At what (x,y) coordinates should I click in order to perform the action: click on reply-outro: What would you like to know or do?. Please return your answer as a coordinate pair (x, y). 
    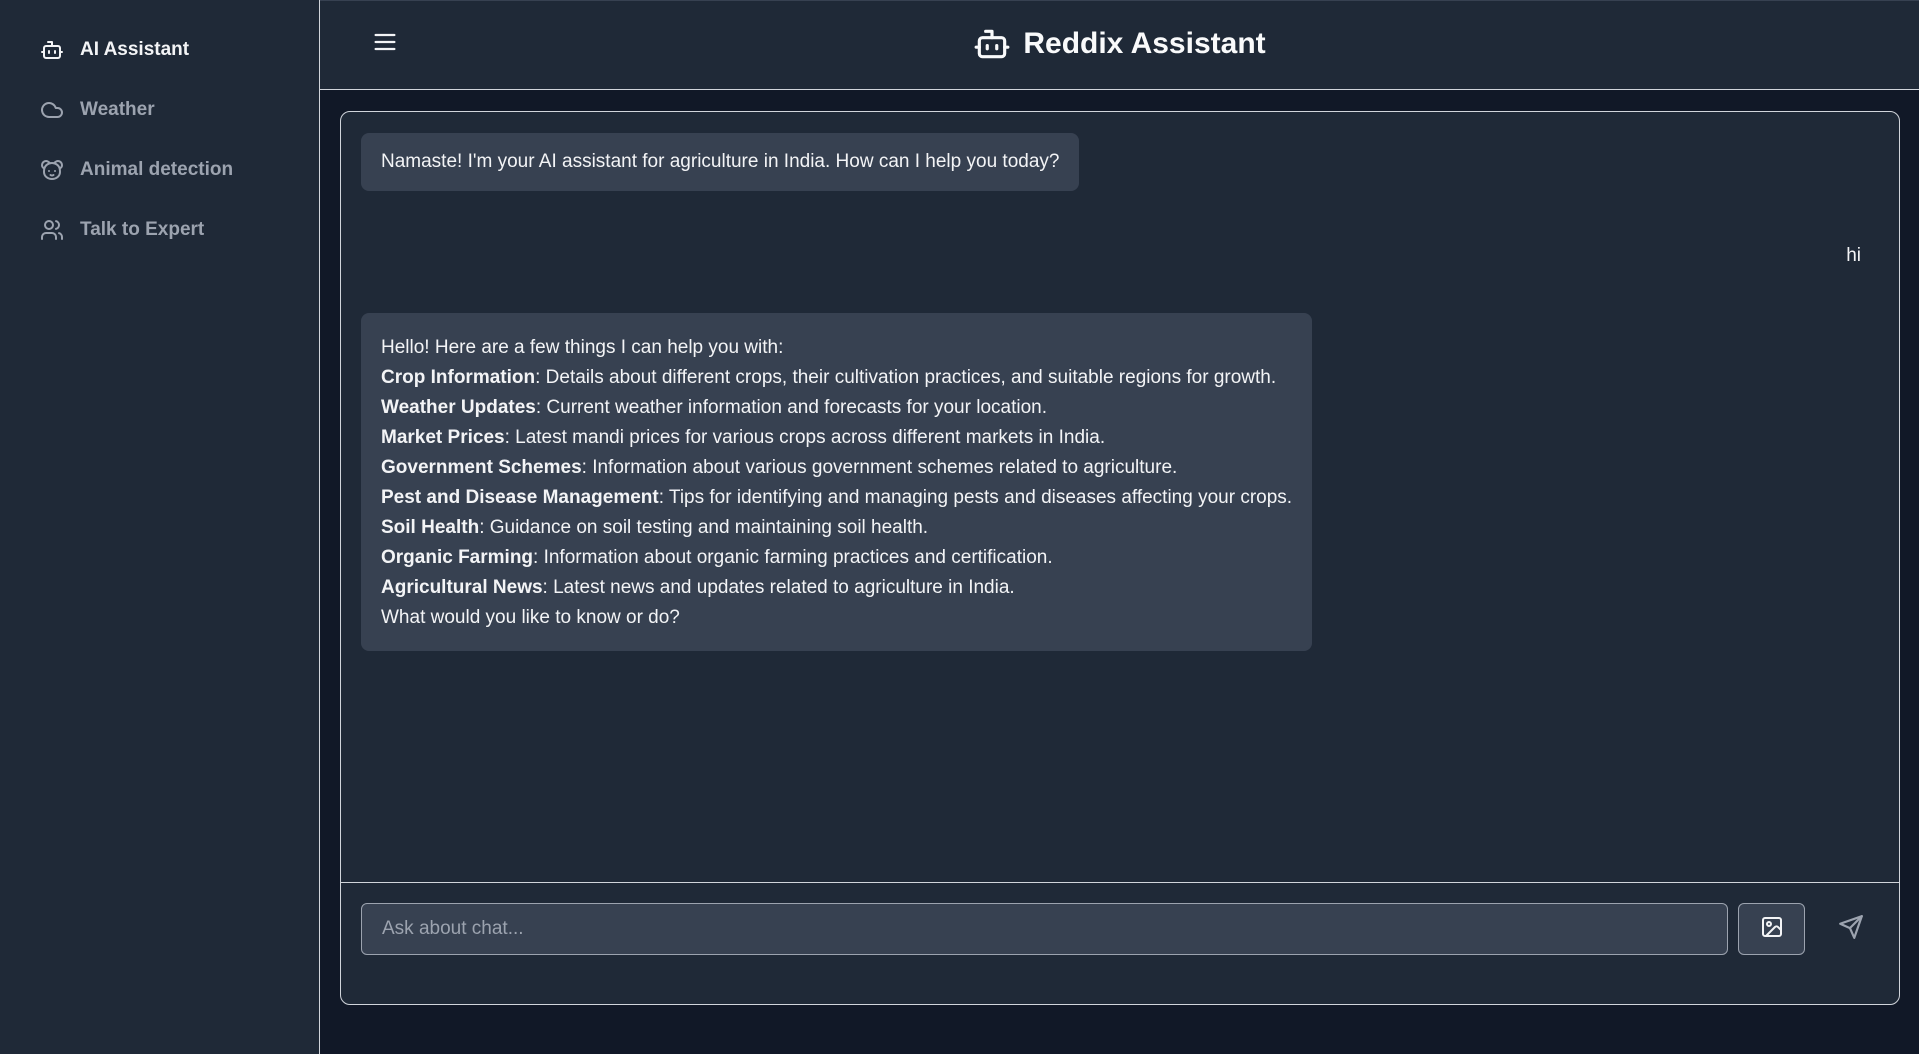
    Looking at the image, I should click on (530, 617).